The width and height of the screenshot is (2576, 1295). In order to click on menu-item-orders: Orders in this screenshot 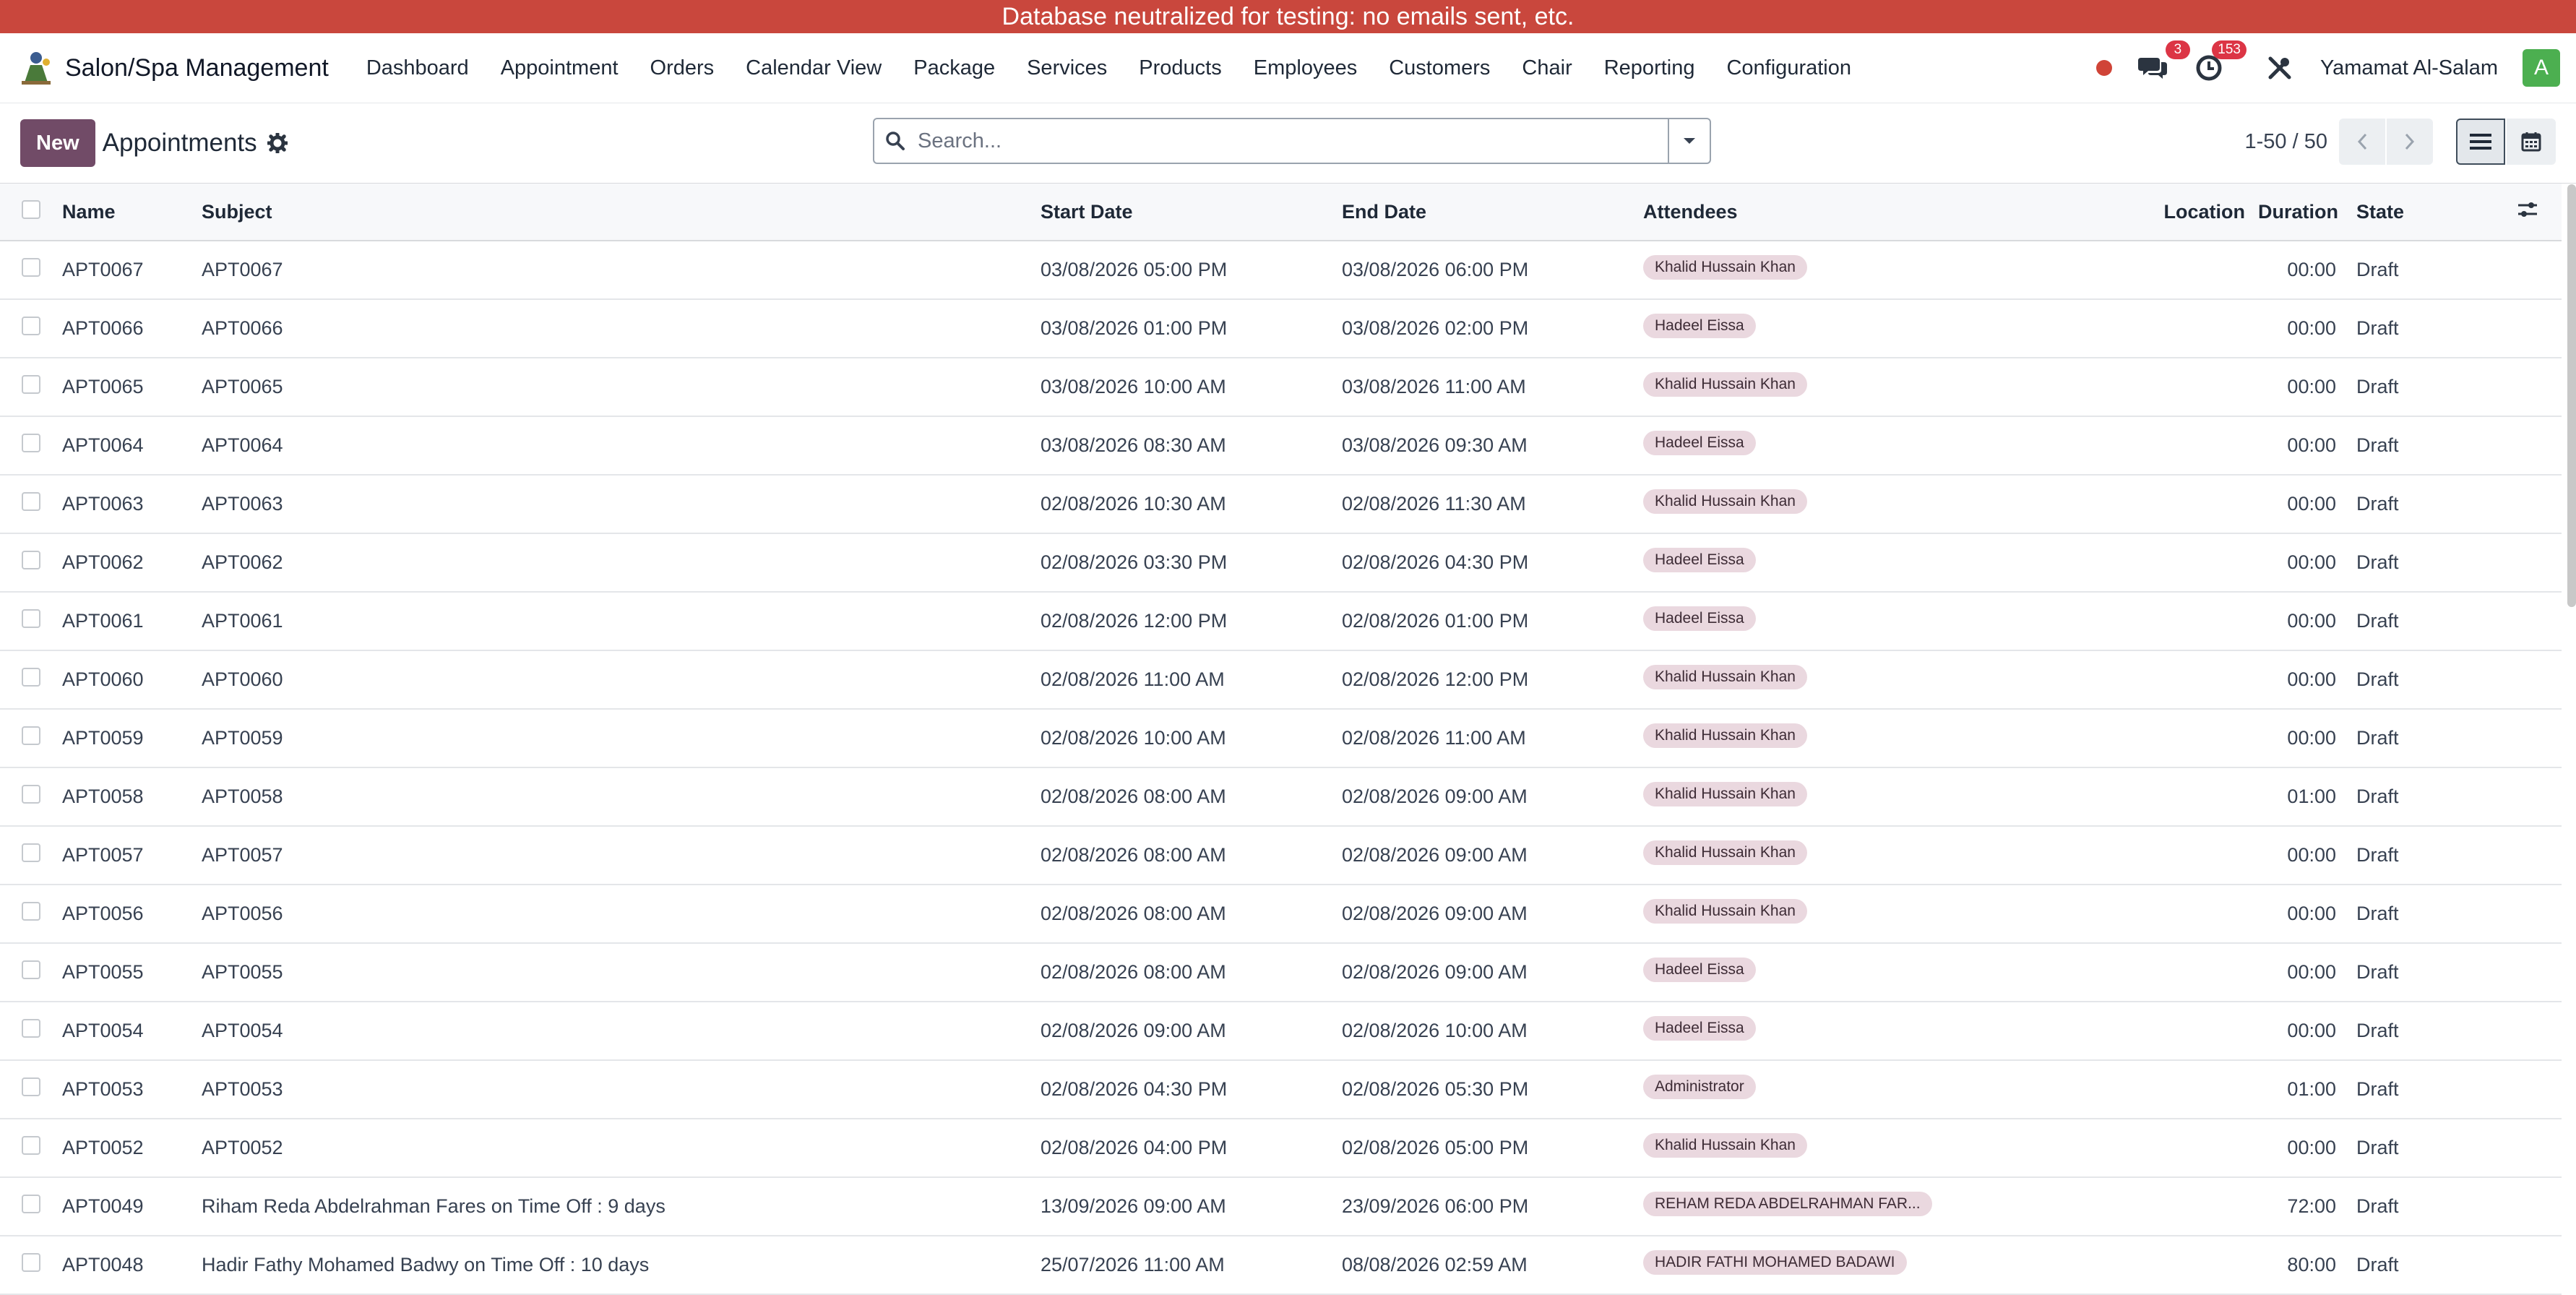, I will do `click(682, 68)`.